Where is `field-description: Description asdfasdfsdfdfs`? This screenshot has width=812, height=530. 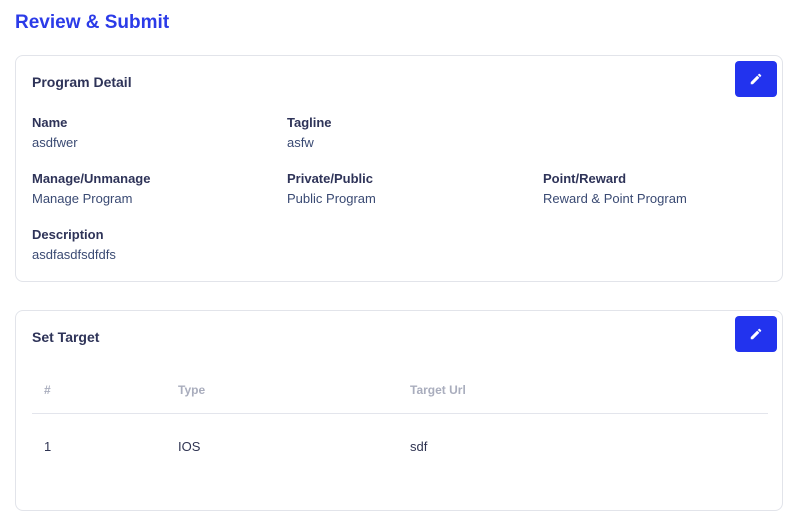 field-description: Description asdfasdfsdfdfs is located at coordinates (74, 245).